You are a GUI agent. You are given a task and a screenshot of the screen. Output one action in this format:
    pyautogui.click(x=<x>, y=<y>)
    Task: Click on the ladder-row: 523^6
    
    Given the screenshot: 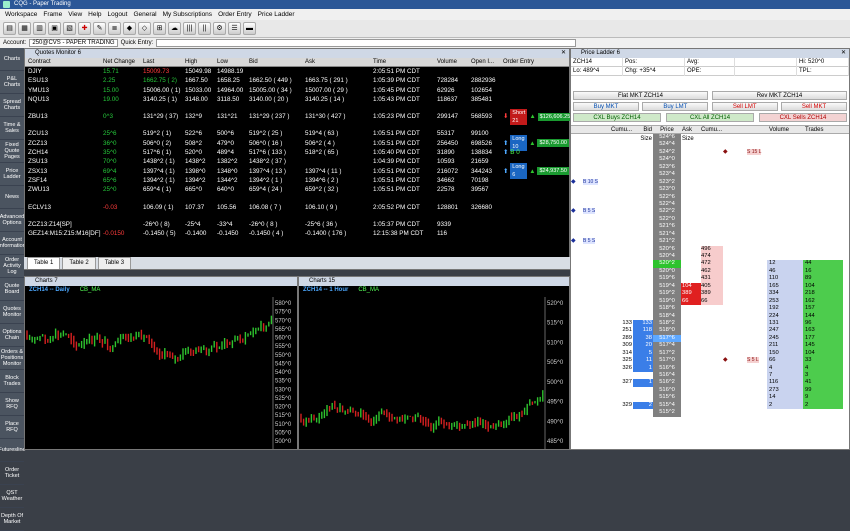 What is the action you would take?
    pyautogui.click(x=710, y=167)
    